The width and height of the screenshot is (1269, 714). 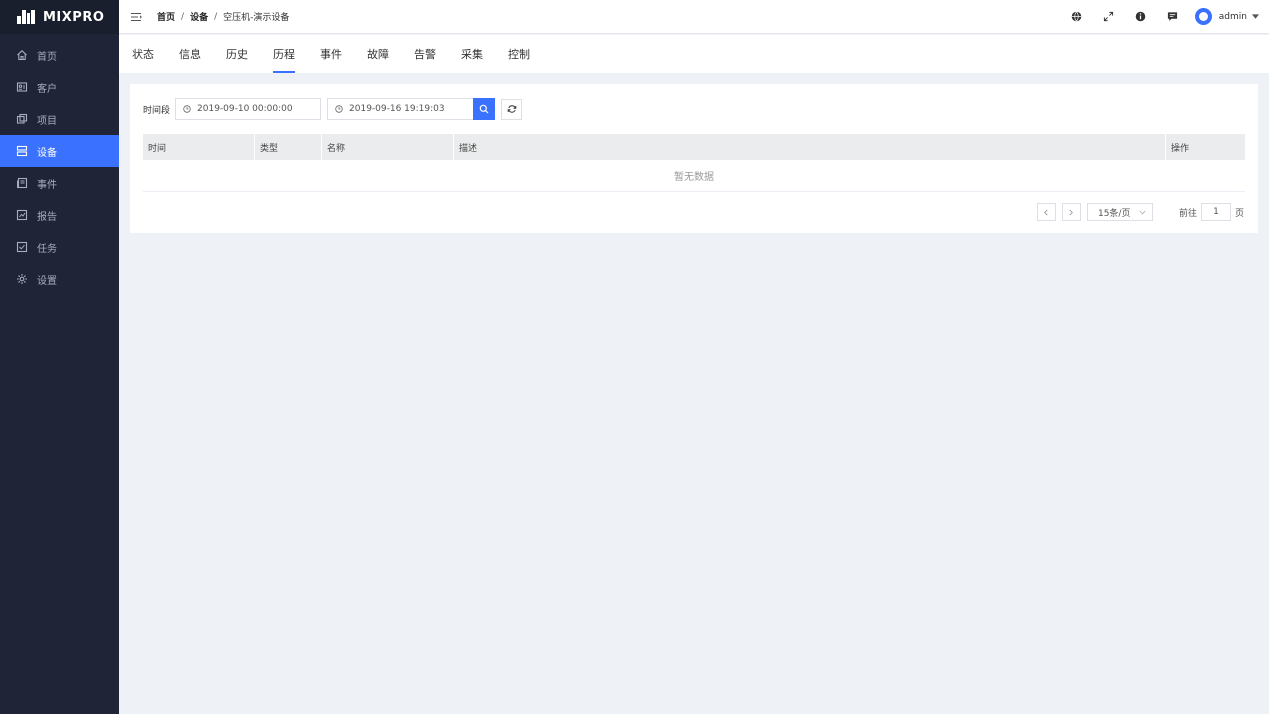 I want to click on start-time-input: 2019-09-10 00:00:00, so click(x=248, y=109).